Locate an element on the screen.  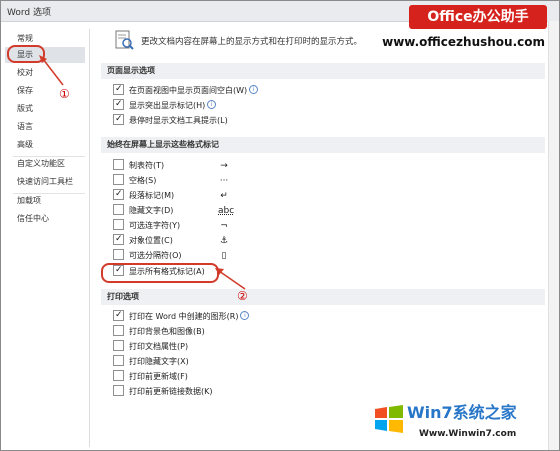
option-label: 显示突出显示标记(H) is located at coordinates (167, 105).